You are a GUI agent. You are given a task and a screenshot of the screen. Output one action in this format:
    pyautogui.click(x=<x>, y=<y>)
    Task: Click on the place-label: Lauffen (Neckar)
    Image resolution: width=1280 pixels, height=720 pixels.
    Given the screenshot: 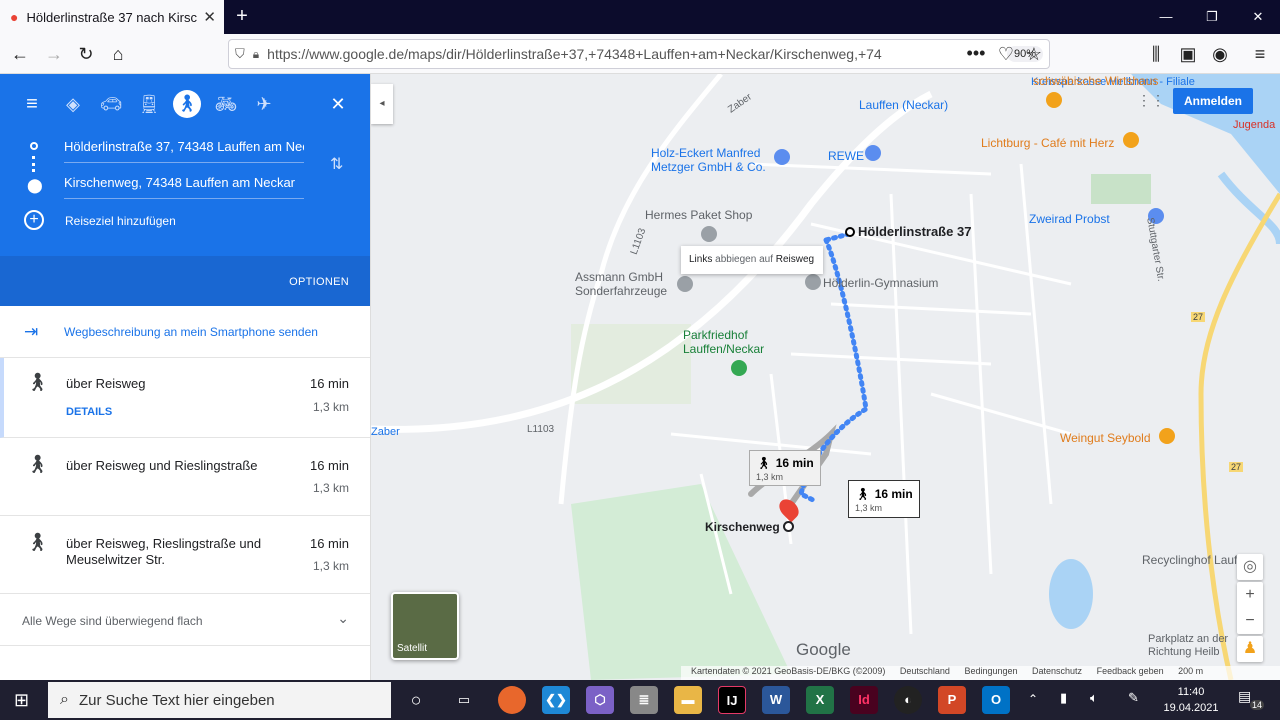 What is the action you would take?
    pyautogui.click(x=903, y=105)
    